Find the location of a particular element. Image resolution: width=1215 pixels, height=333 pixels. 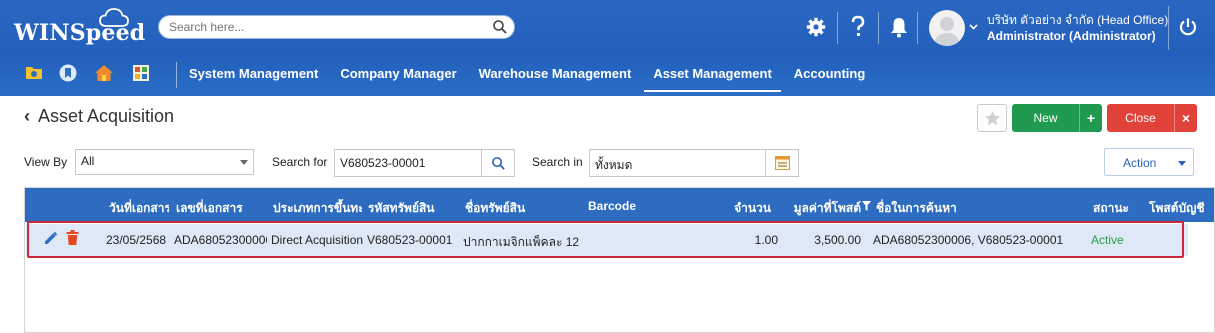

view-by-value: All is located at coordinates (88, 161).